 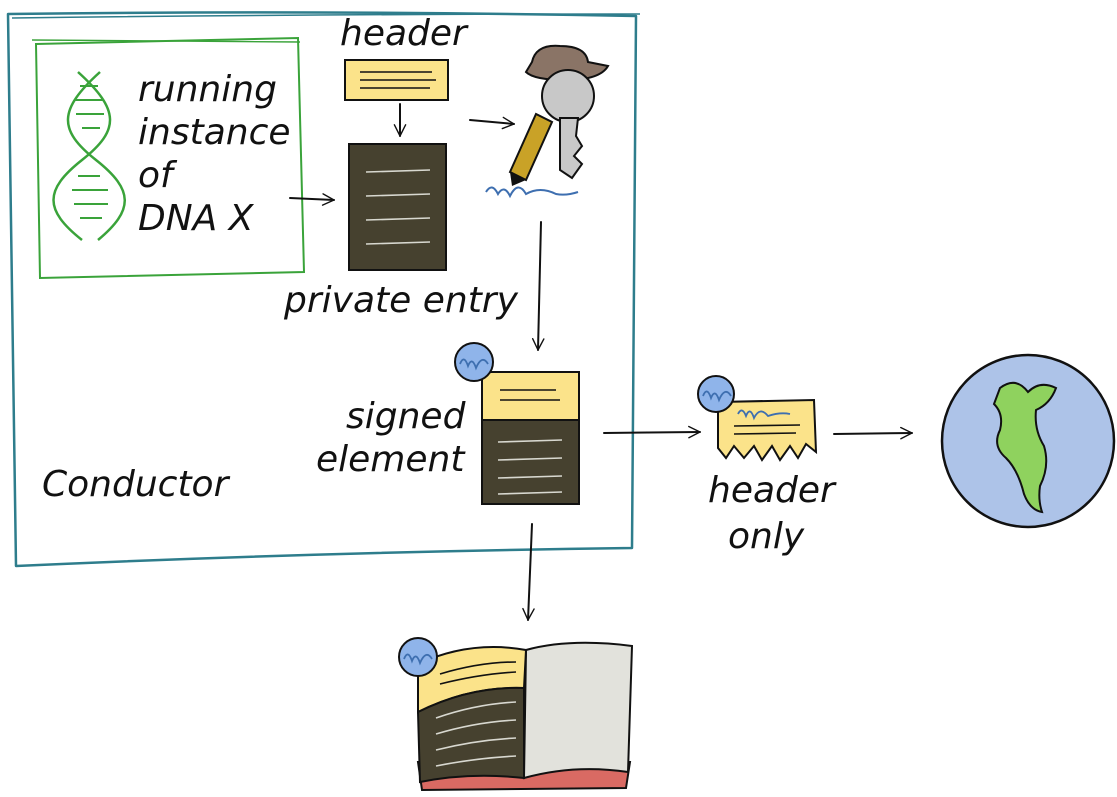 What do you see at coordinates (391, 459) in the screenshot?
I see `element-label: element` at bounding box center [391, 459].